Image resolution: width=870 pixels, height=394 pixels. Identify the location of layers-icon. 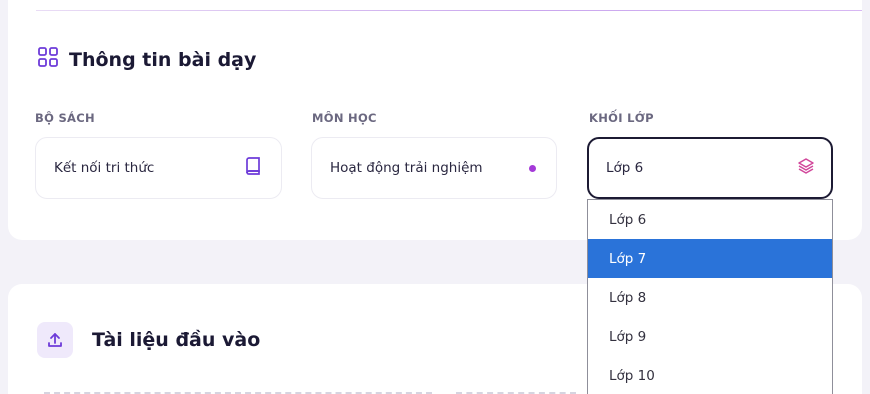
(806, 168).